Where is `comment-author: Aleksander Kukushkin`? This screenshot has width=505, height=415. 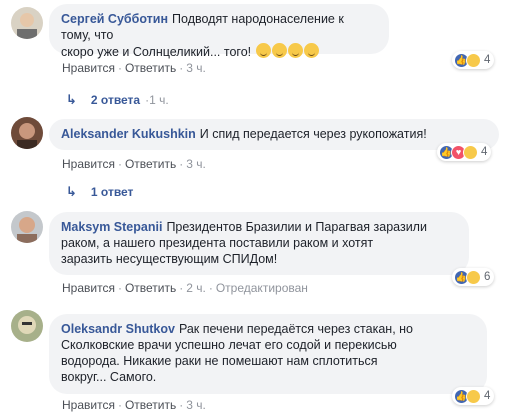 comment-author: Aleksander Kukushkin is located at coordinates (128, 134).